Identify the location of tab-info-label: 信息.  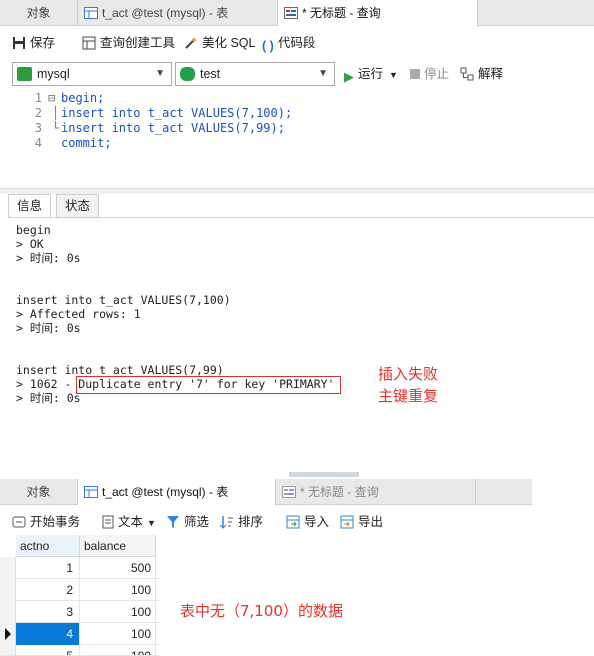
(30, 206).